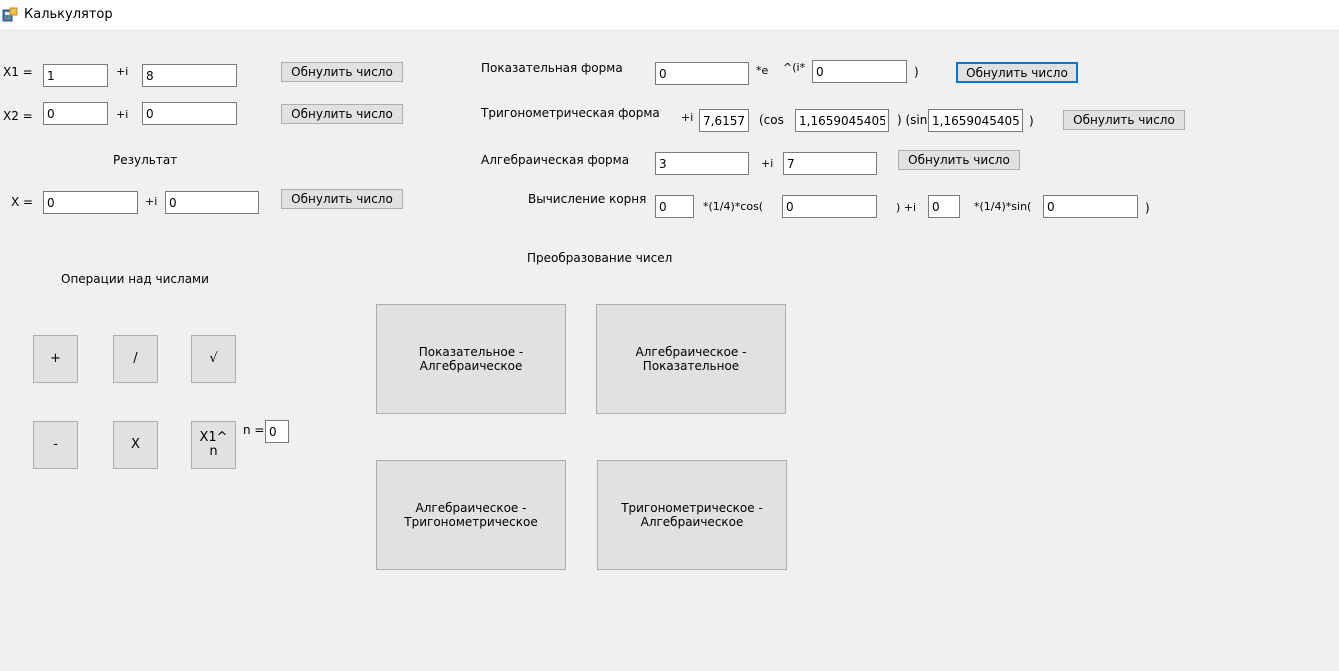  What do you see at coordinates (18, 72) in the screenshot?
I see `x1-label: X1 =` at bounding box center [18, 72].